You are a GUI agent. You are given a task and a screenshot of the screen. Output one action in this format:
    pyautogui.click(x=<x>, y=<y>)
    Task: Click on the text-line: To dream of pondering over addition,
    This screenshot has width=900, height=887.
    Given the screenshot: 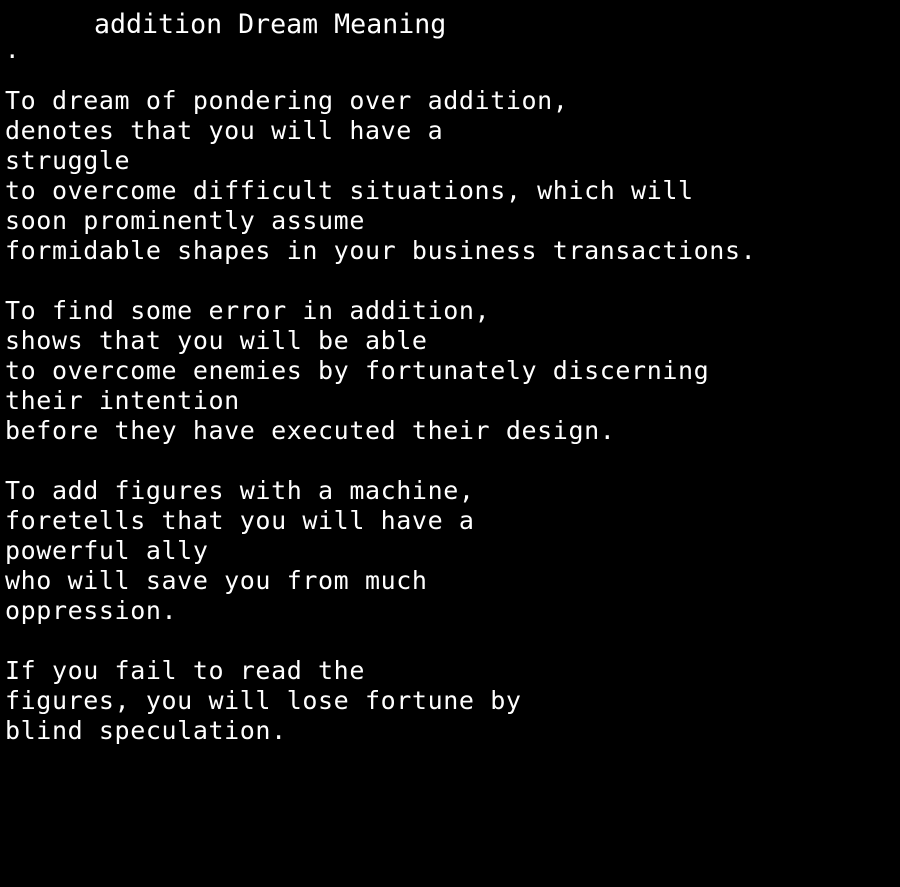 What is the action you would take?
    pyautogui.click(x=287, y=100)
    